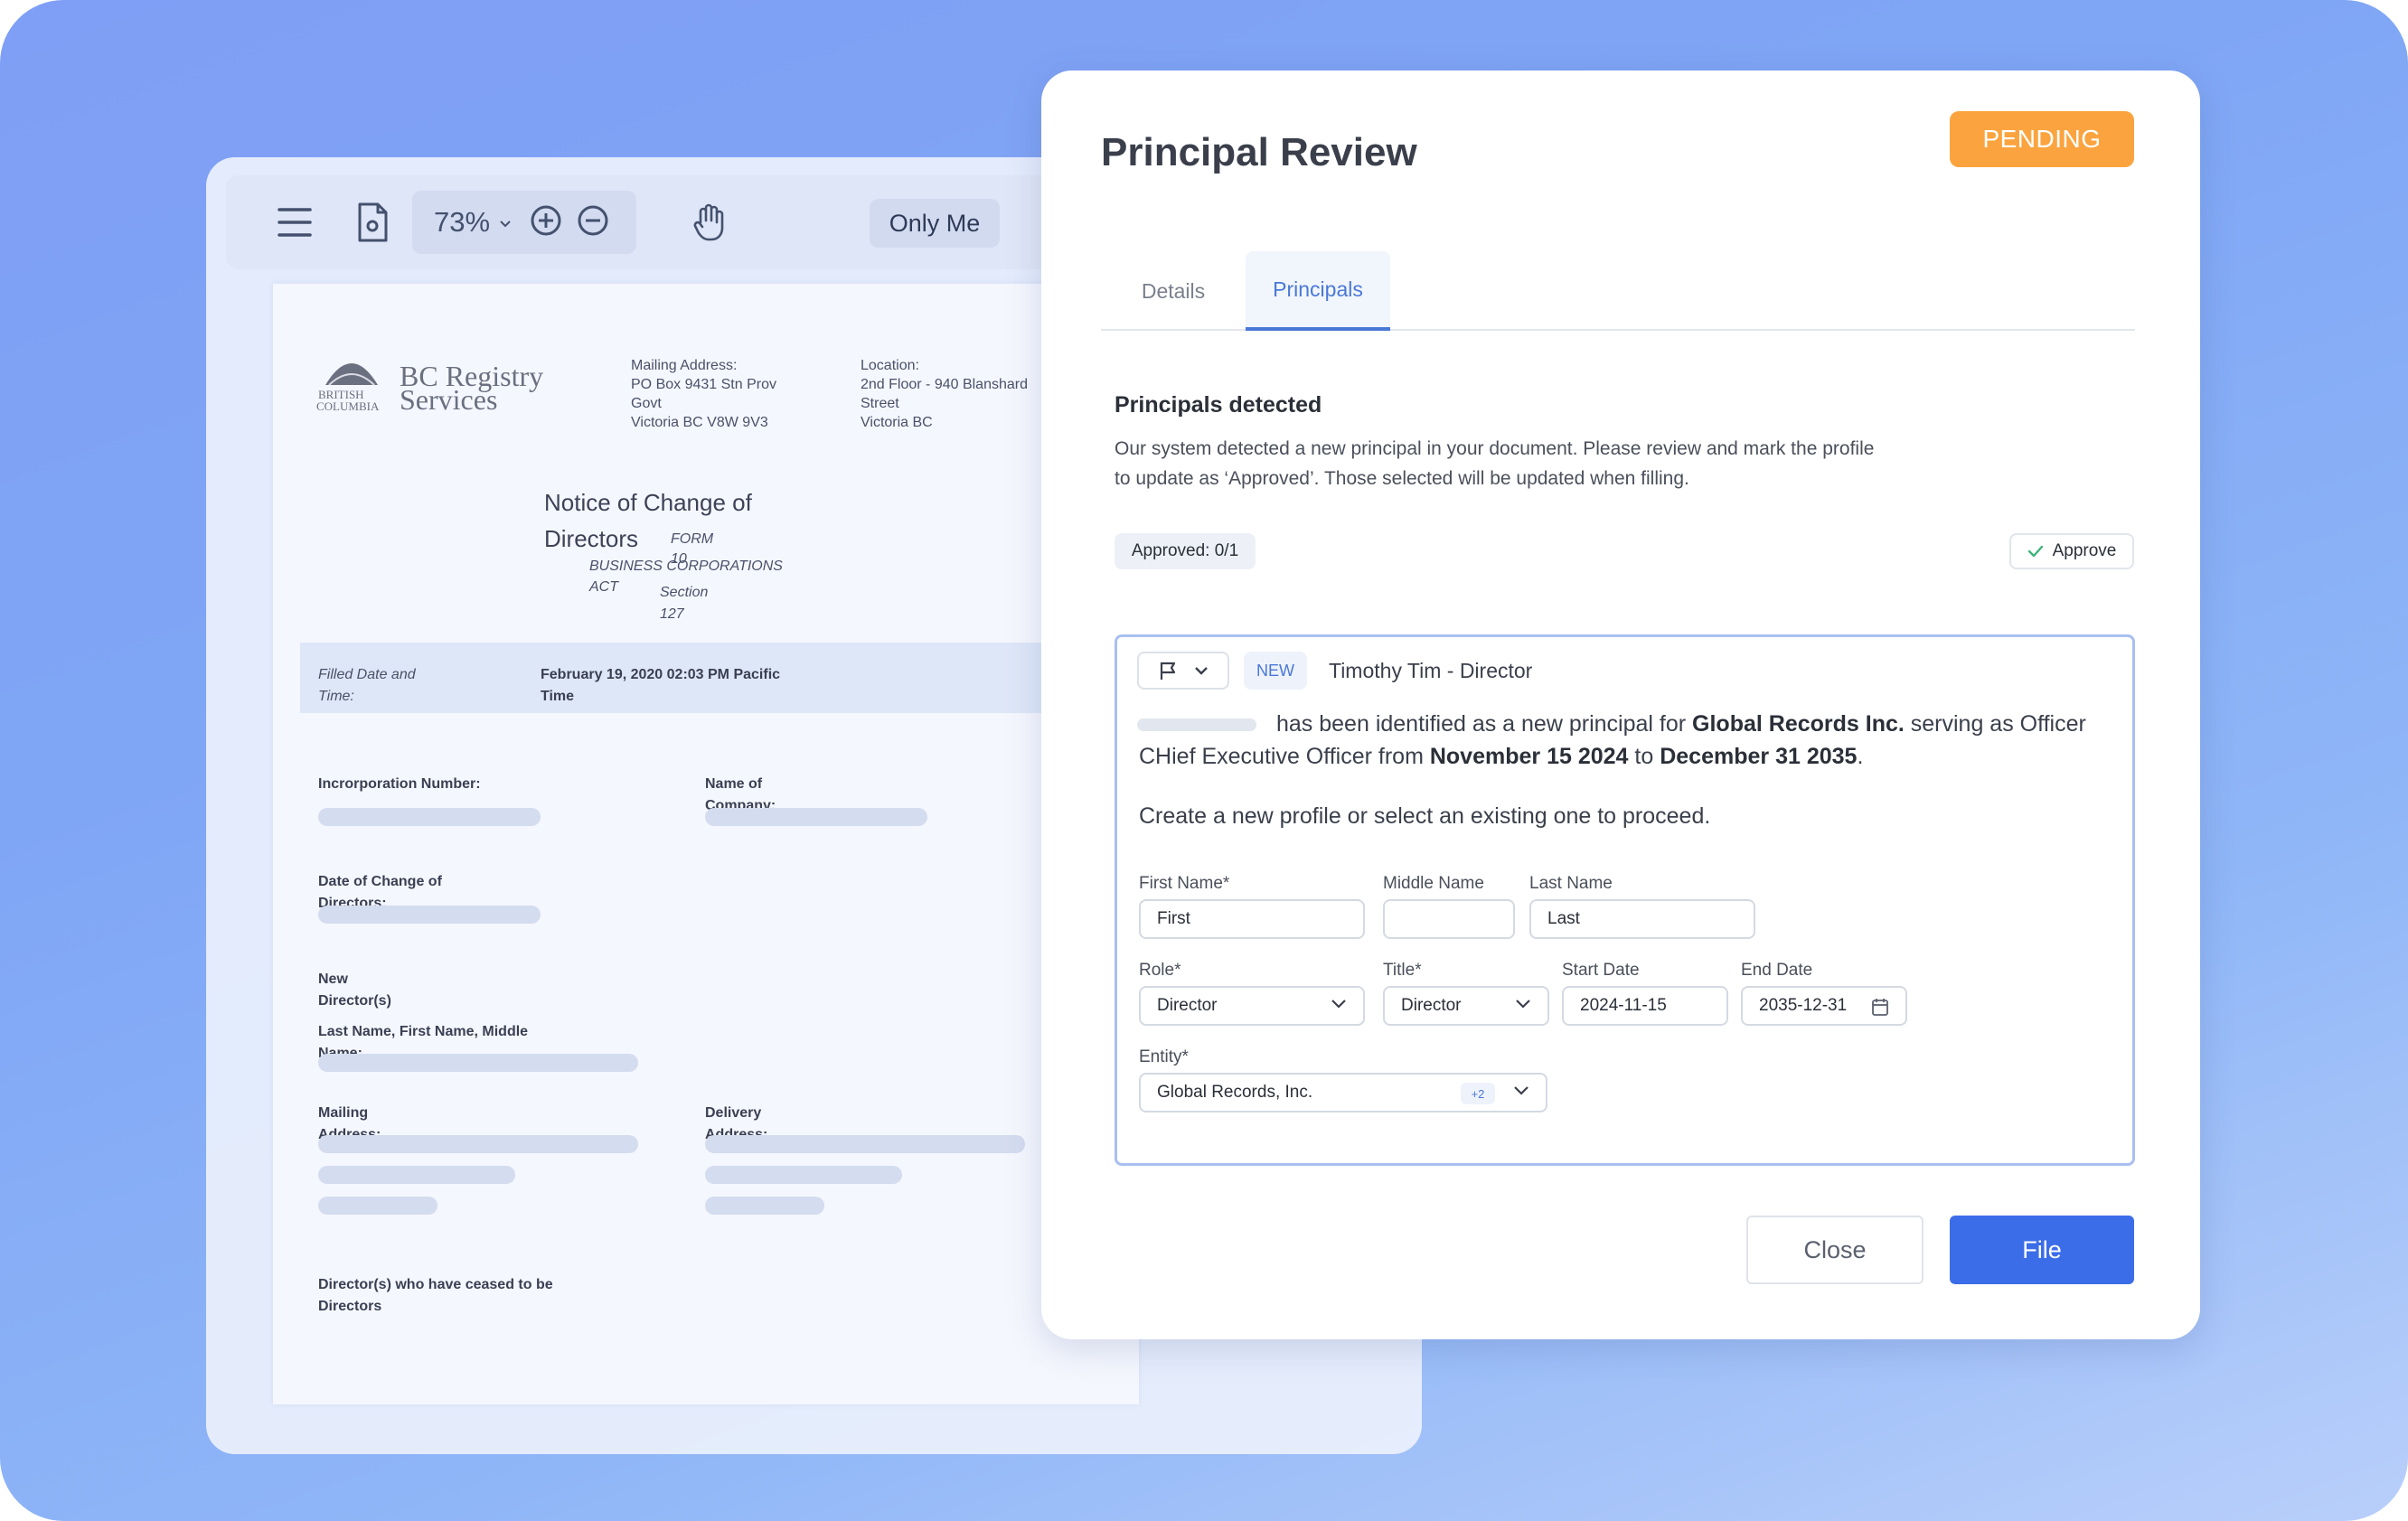 The height and width of the screenshot is (1521, 2408). What do you see at coordinates (350, 1306) in the screenshot?
I see `ceased-directors-label-2: Directors` at bounding box center [350, 1306].